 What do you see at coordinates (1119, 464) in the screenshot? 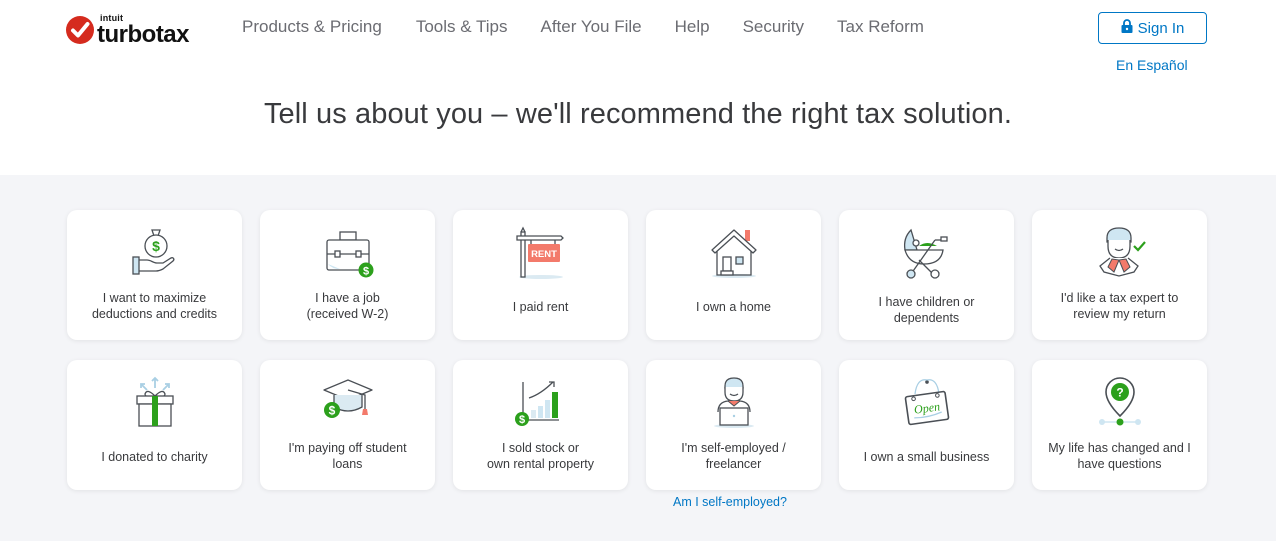
I see `card-label-line: have questions` at bounding box center [1119, 464].